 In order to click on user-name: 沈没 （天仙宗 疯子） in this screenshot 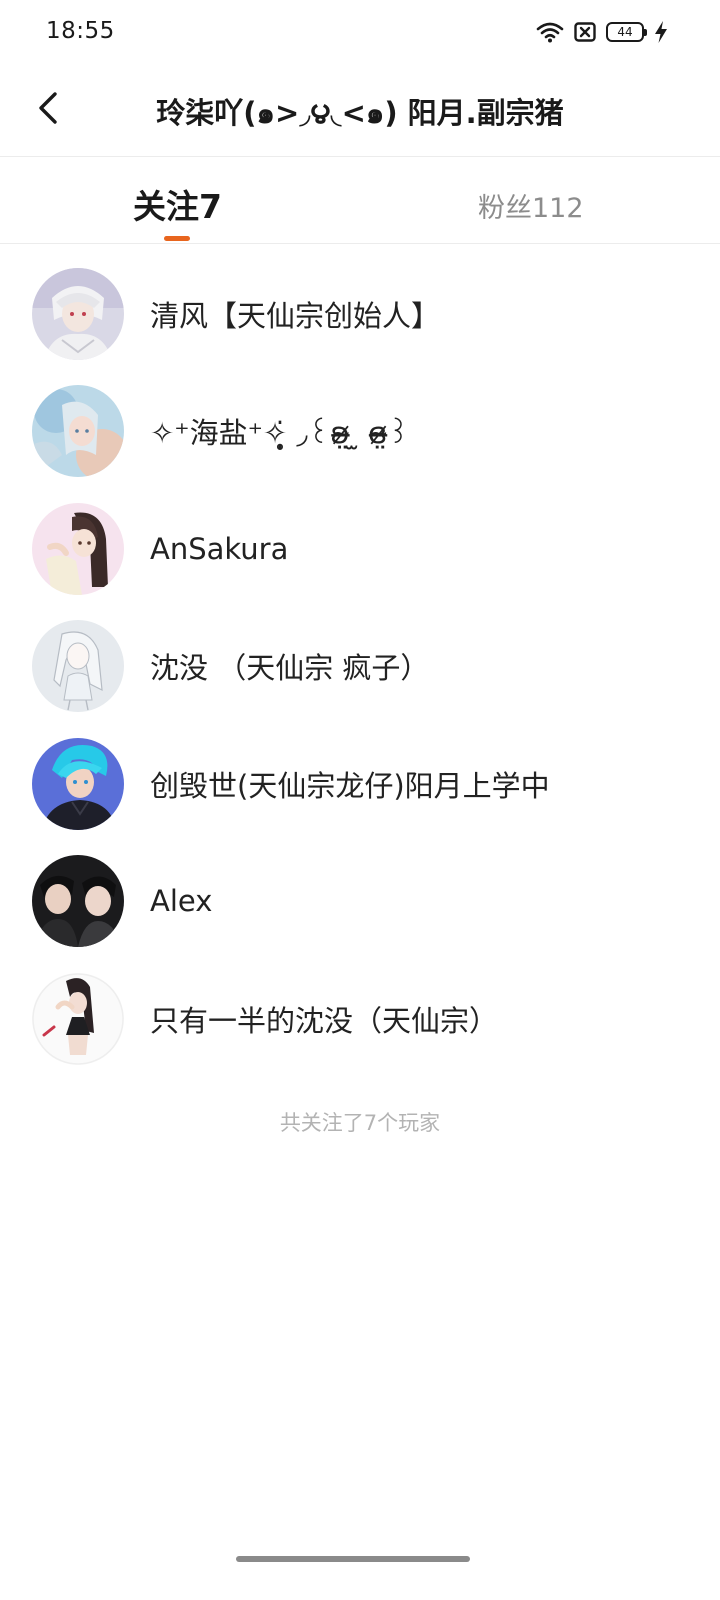, I will do `click(290, 668)`.